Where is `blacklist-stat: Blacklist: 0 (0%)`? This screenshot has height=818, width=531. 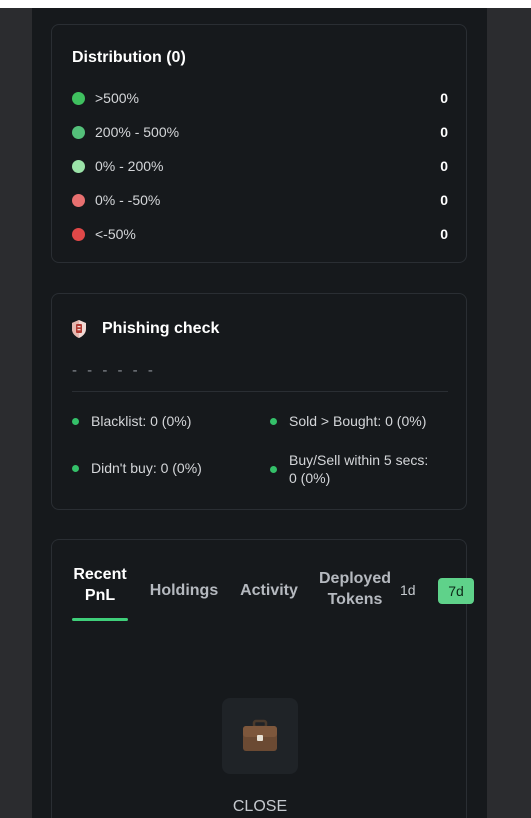 blacklist-stat: Blacklist: 0 (0%) is located at coordinates (131, 421).